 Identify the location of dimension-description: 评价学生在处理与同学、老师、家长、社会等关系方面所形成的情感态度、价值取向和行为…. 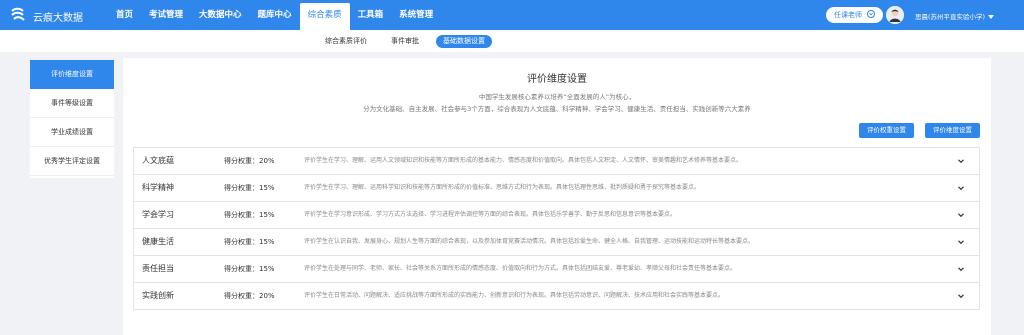
(520, 268).